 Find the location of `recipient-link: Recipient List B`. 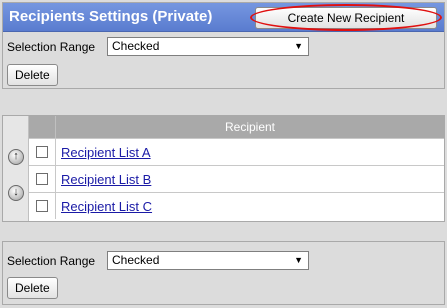

recipient-link: Recipient List B is located at coordinates (106, 179).